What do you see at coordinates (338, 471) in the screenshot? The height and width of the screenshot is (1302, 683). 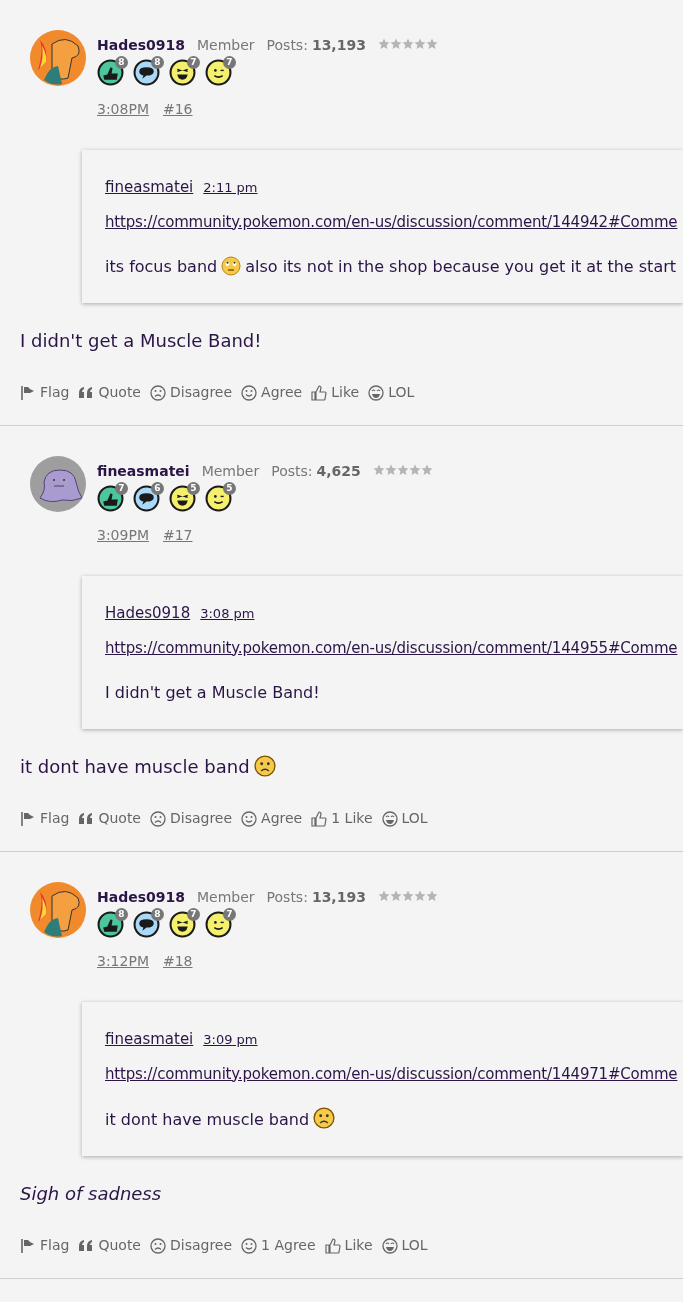 I see `posts-count: 4,625` at bounding box center [338, 471].